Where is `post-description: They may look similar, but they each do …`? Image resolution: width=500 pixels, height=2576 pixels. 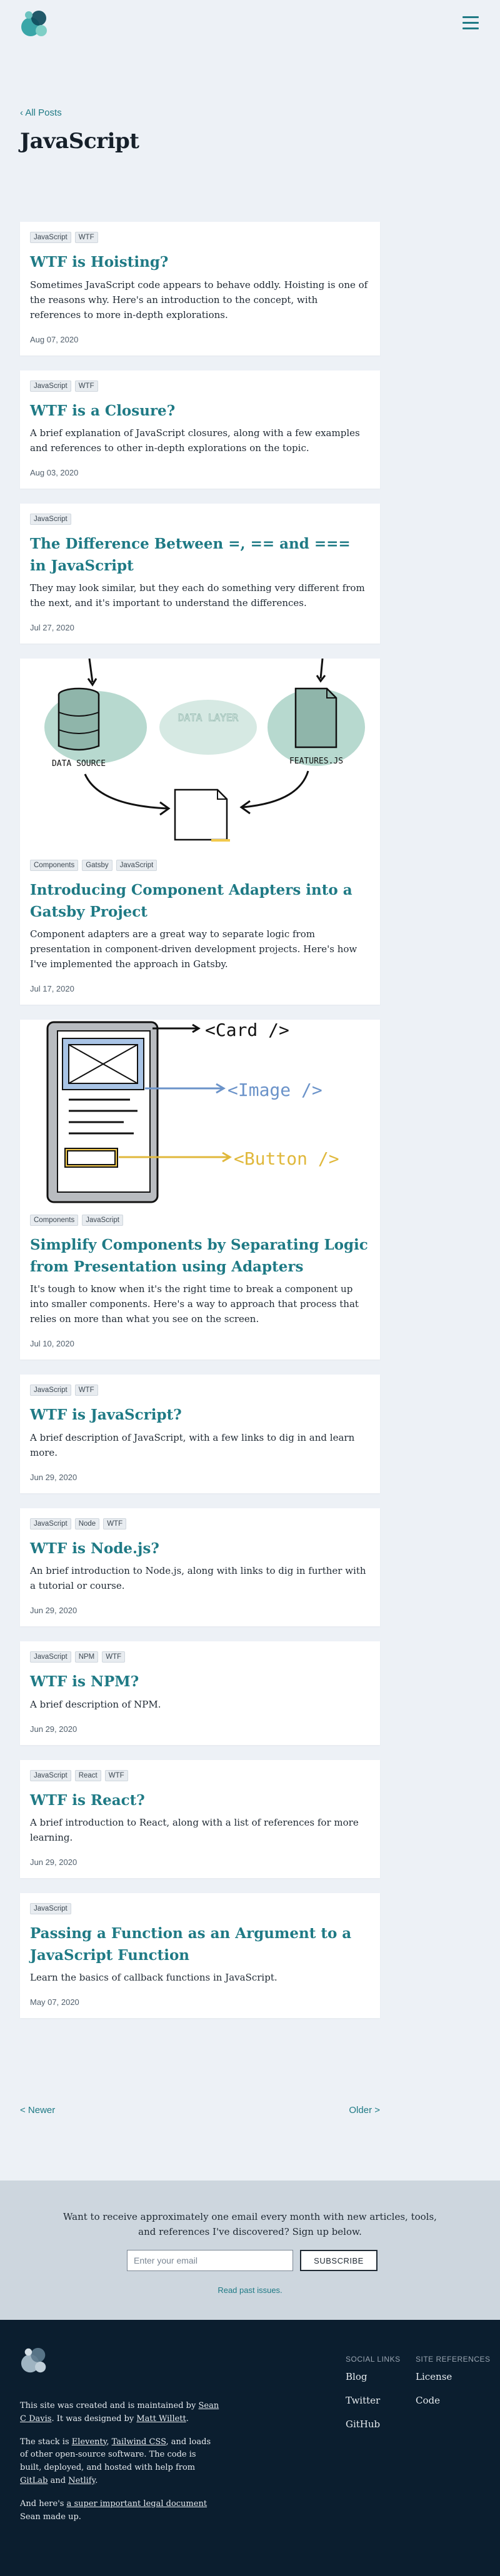 post-description: They may look similar, but they each do … is located at coordinates (197, 595).